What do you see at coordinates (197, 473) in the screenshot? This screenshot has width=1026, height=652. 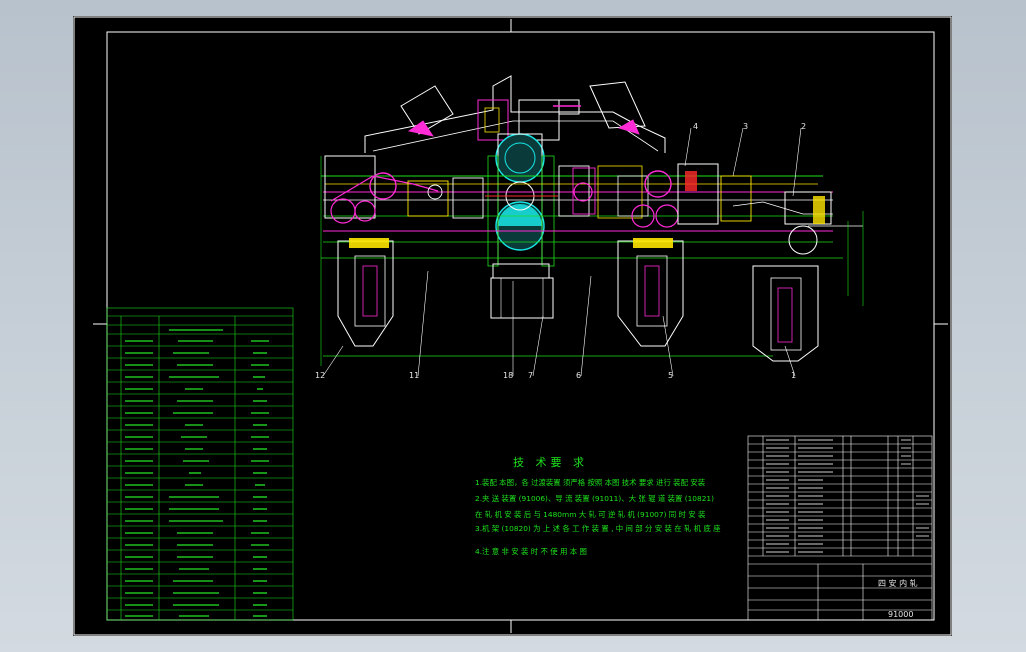 I see `parameter-table-values` at bounding box center [197, 473].